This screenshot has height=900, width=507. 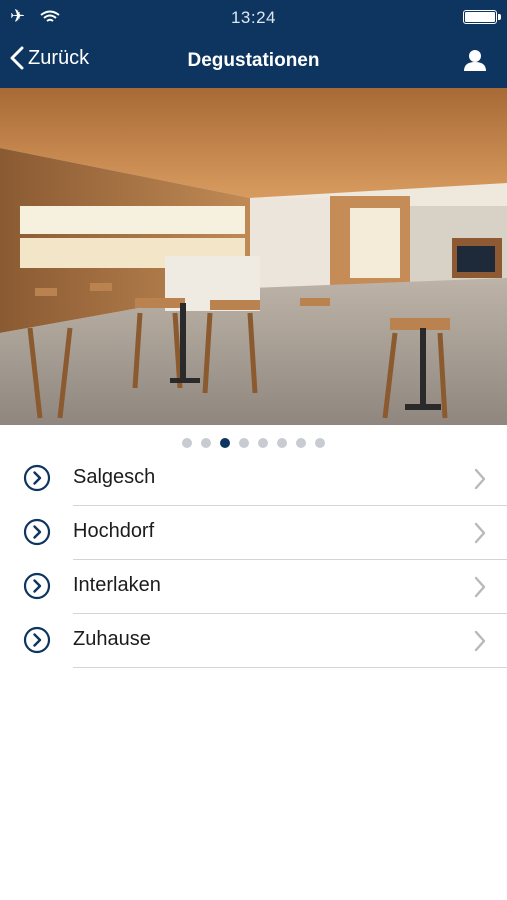 I want to click on status-bar: ✈ 13:24, so click(x=253, y=17).